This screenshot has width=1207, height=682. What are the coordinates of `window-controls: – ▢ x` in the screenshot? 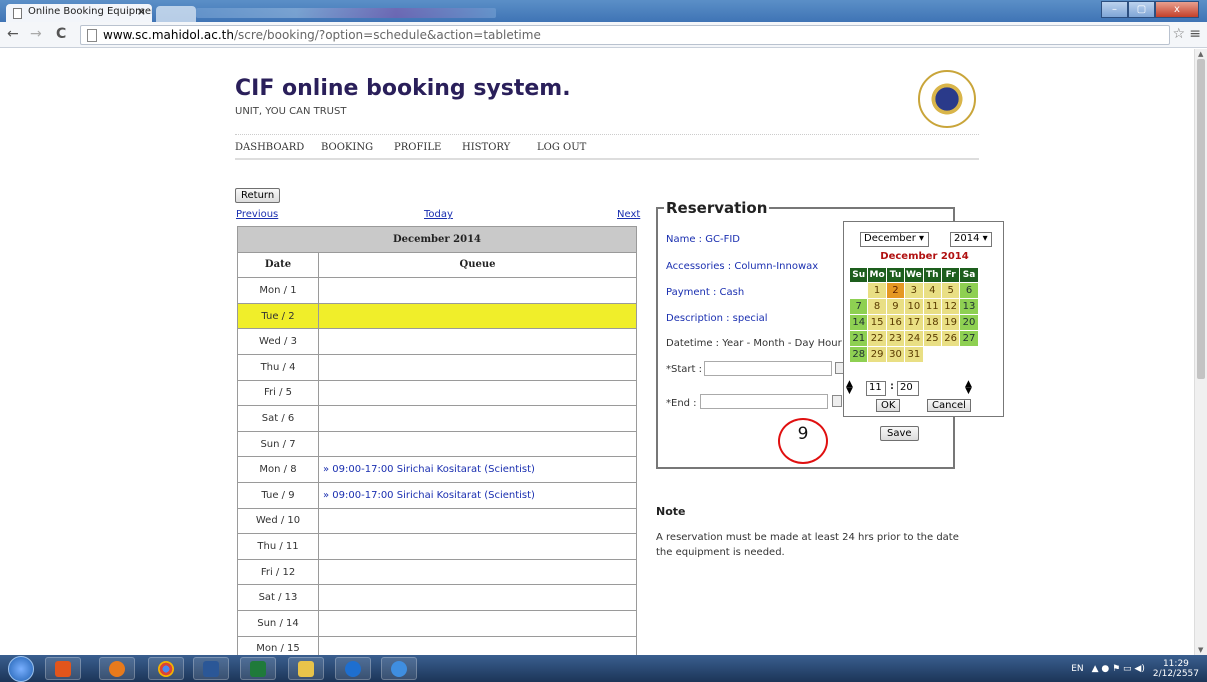 It's located at (1150, 9).